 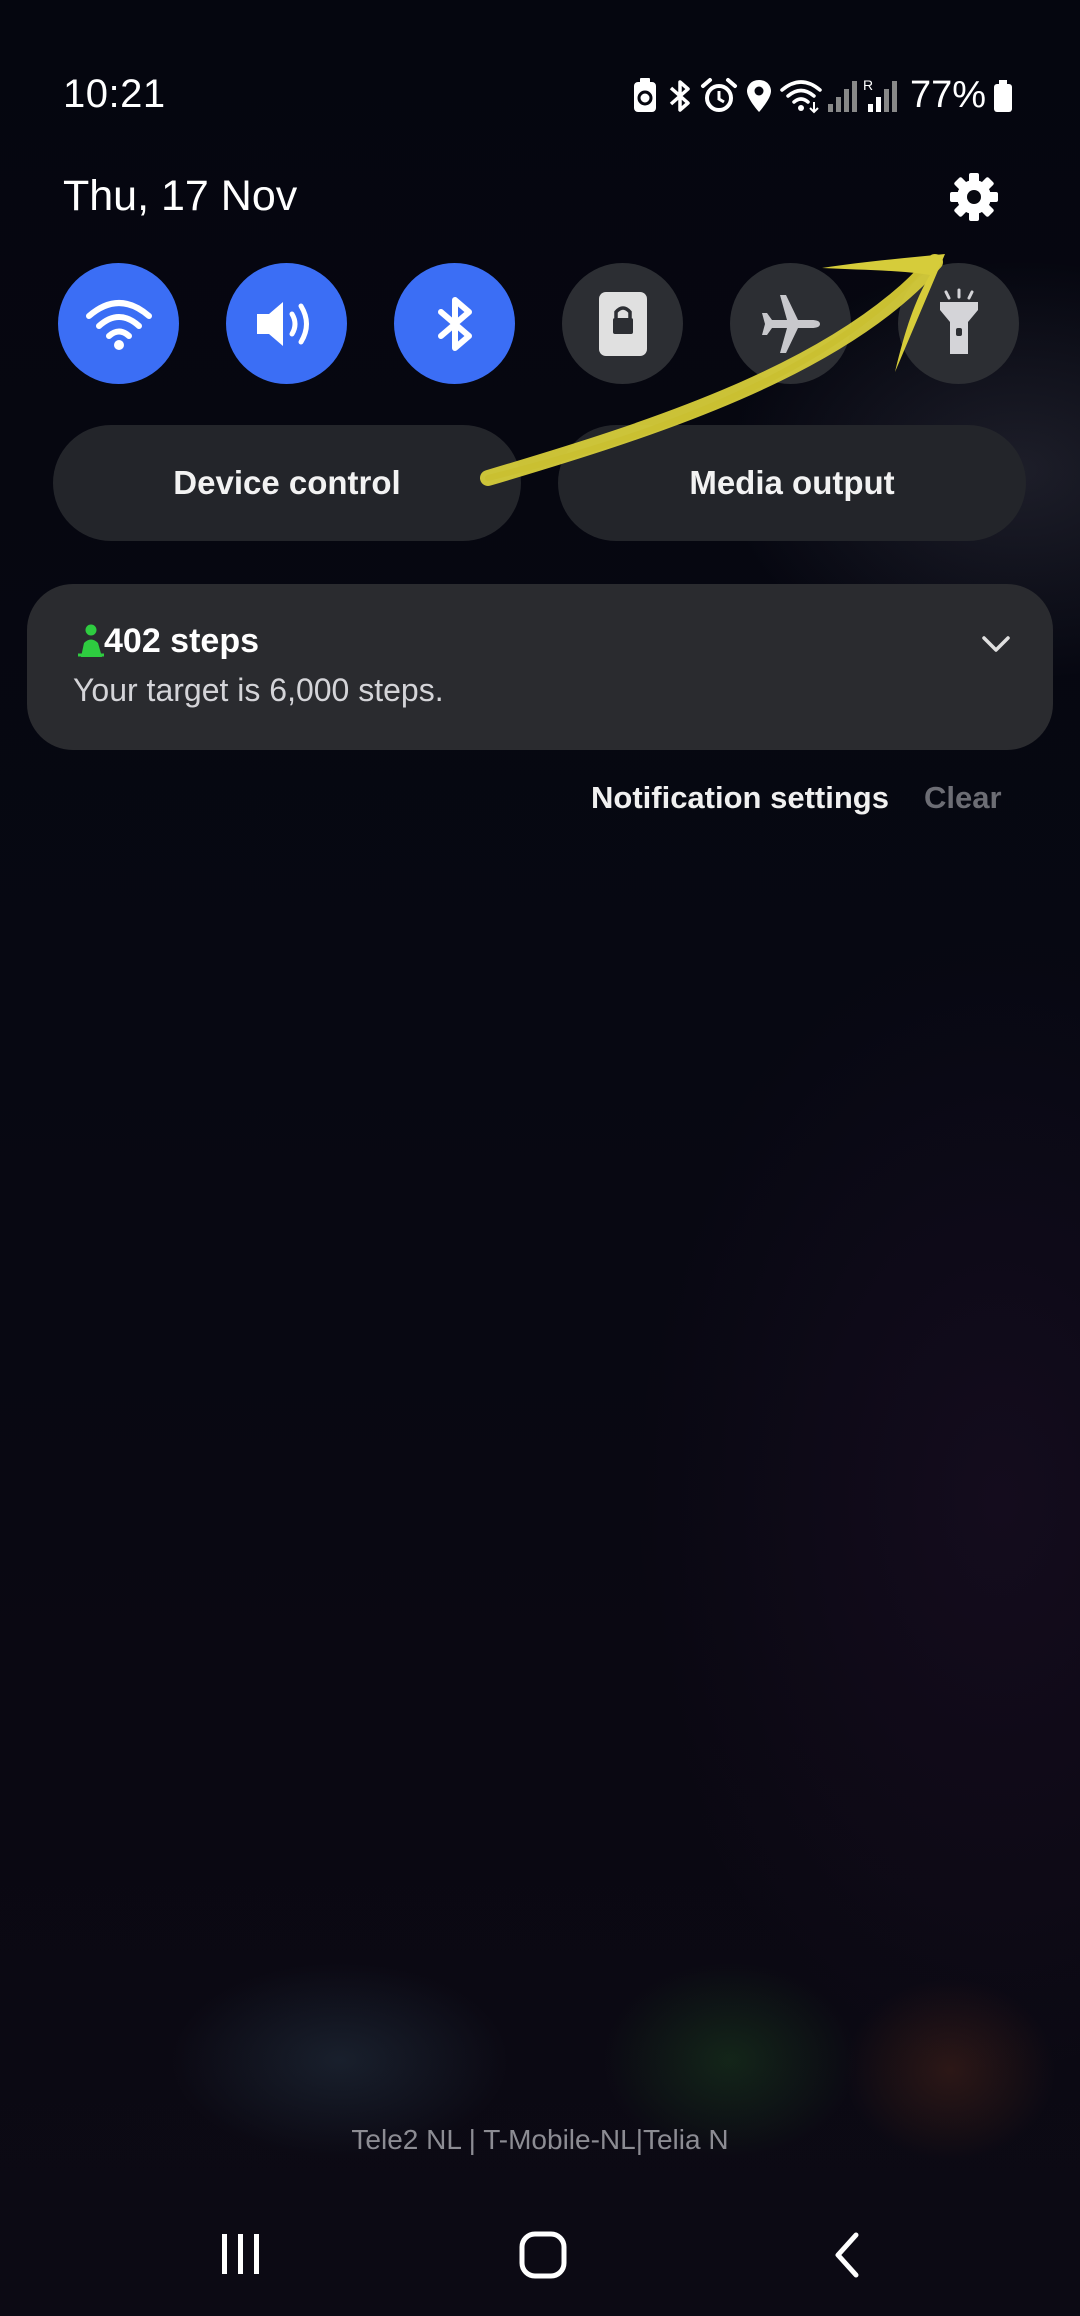 I want to click on sound-toggle, so click(x=286, y=323).